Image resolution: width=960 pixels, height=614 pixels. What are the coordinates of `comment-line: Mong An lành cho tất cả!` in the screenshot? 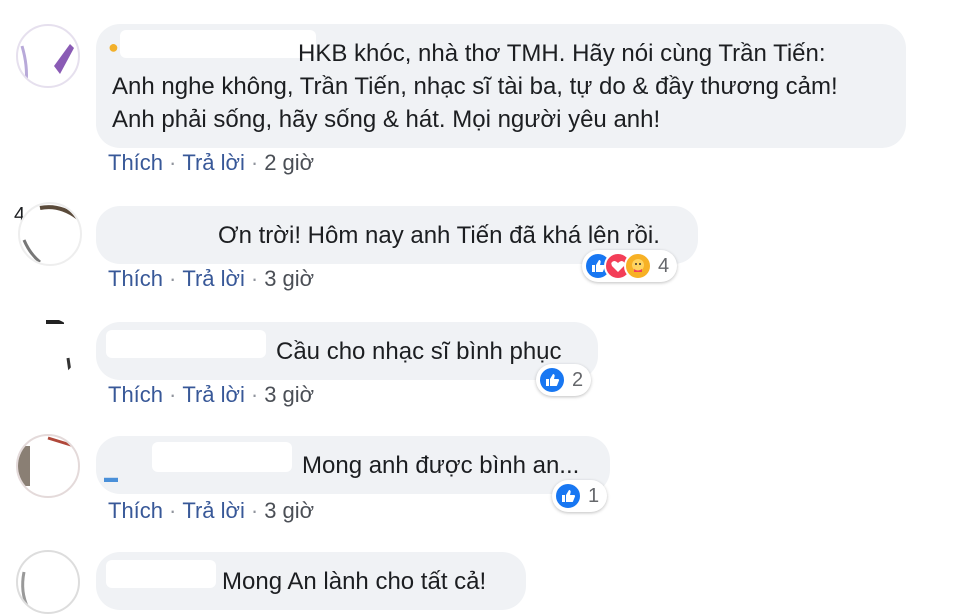 It's located at (354, 581).